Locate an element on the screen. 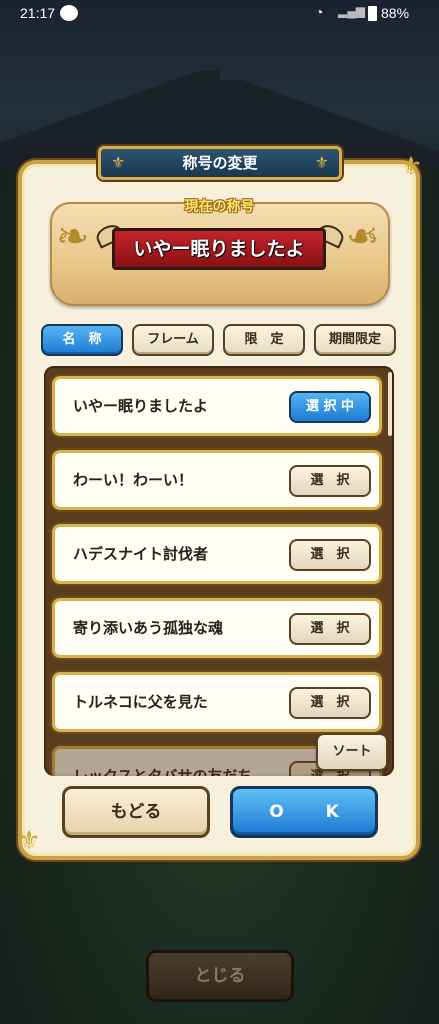 This screenshot has height=1024, width=439. tab-limited: 限 定 is located at coordinates (264, 340).